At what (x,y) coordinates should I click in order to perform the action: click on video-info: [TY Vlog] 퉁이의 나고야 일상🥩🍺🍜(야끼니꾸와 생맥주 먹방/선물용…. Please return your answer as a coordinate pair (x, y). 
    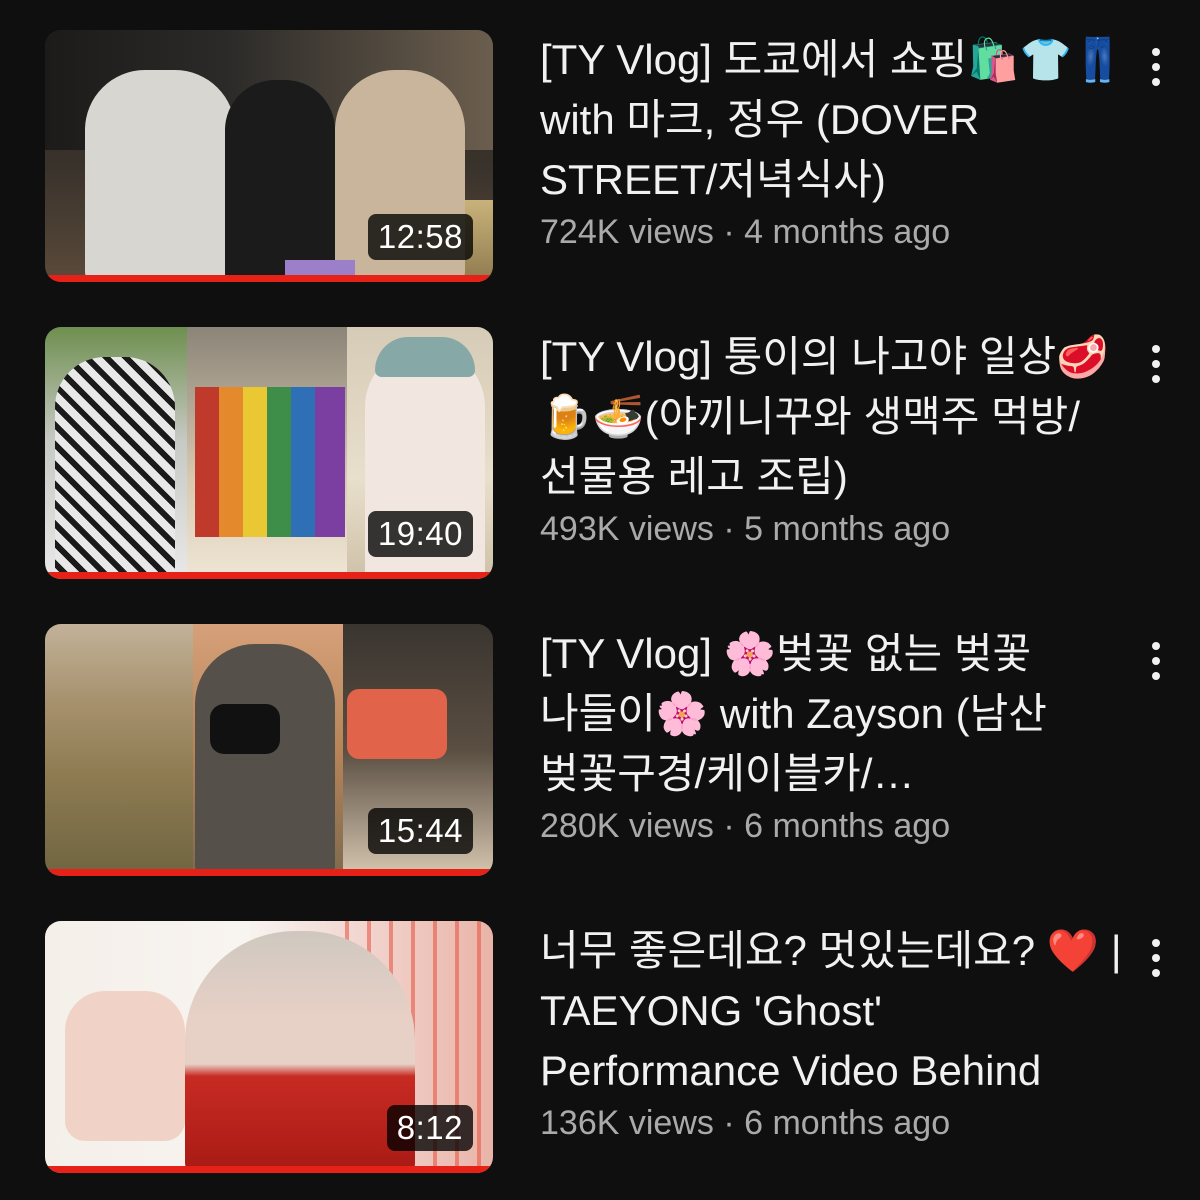
    Looking at the image, I should click on (835, 439).